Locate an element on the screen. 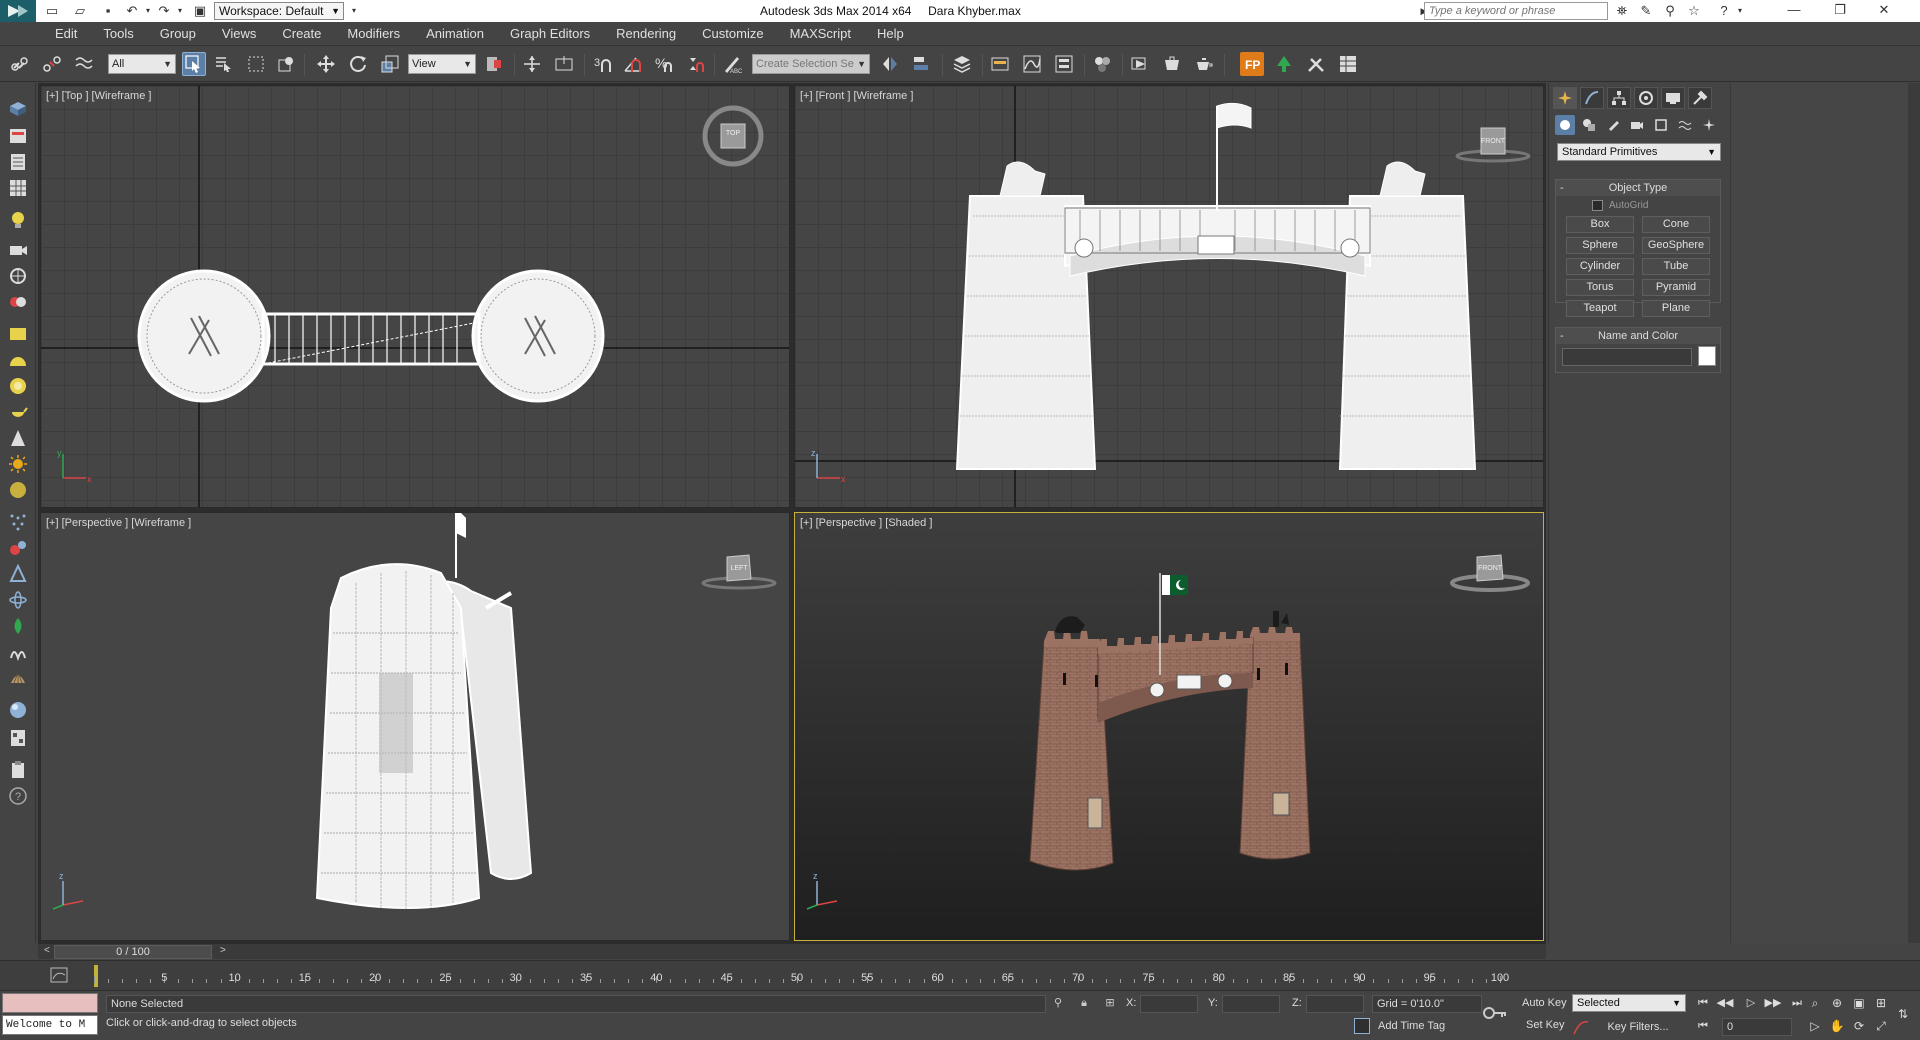 The width and height of the screenshot is (1920, 1040). time-slider-next: > is located at coordinates (223, 950).